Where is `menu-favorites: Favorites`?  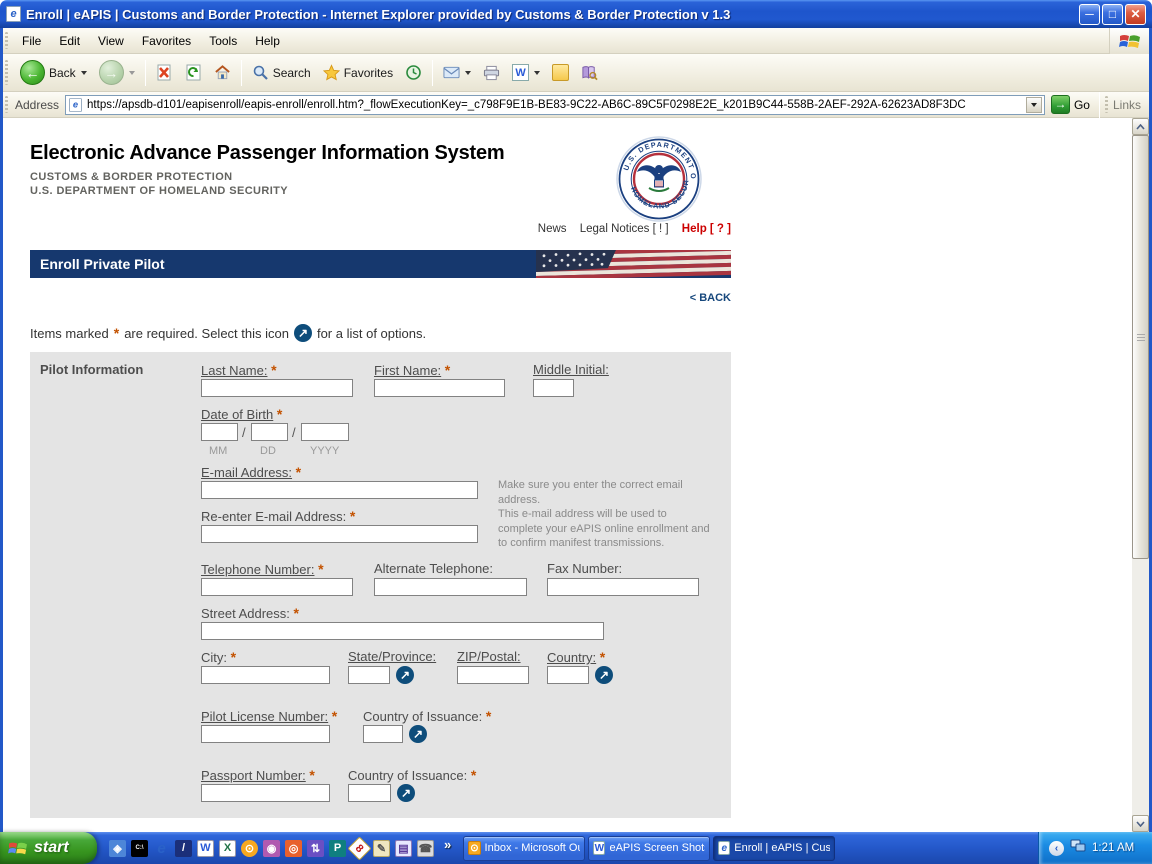
menu-favorites: Favorites is located at coordinates (166, 41).